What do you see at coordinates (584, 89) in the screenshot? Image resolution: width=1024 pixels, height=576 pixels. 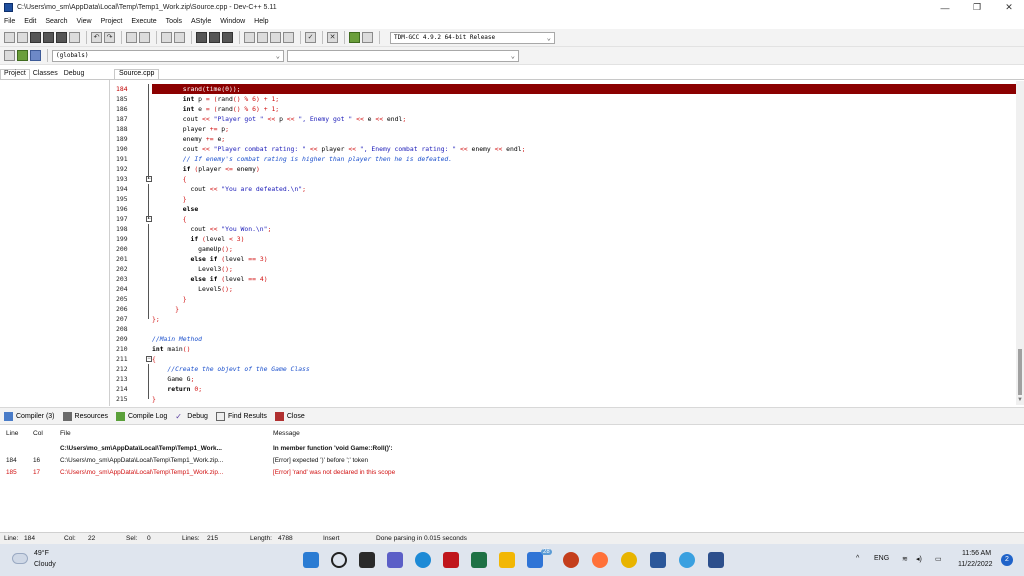 I see `code-line: srand(time(0));` at bounding box center [584, 89].